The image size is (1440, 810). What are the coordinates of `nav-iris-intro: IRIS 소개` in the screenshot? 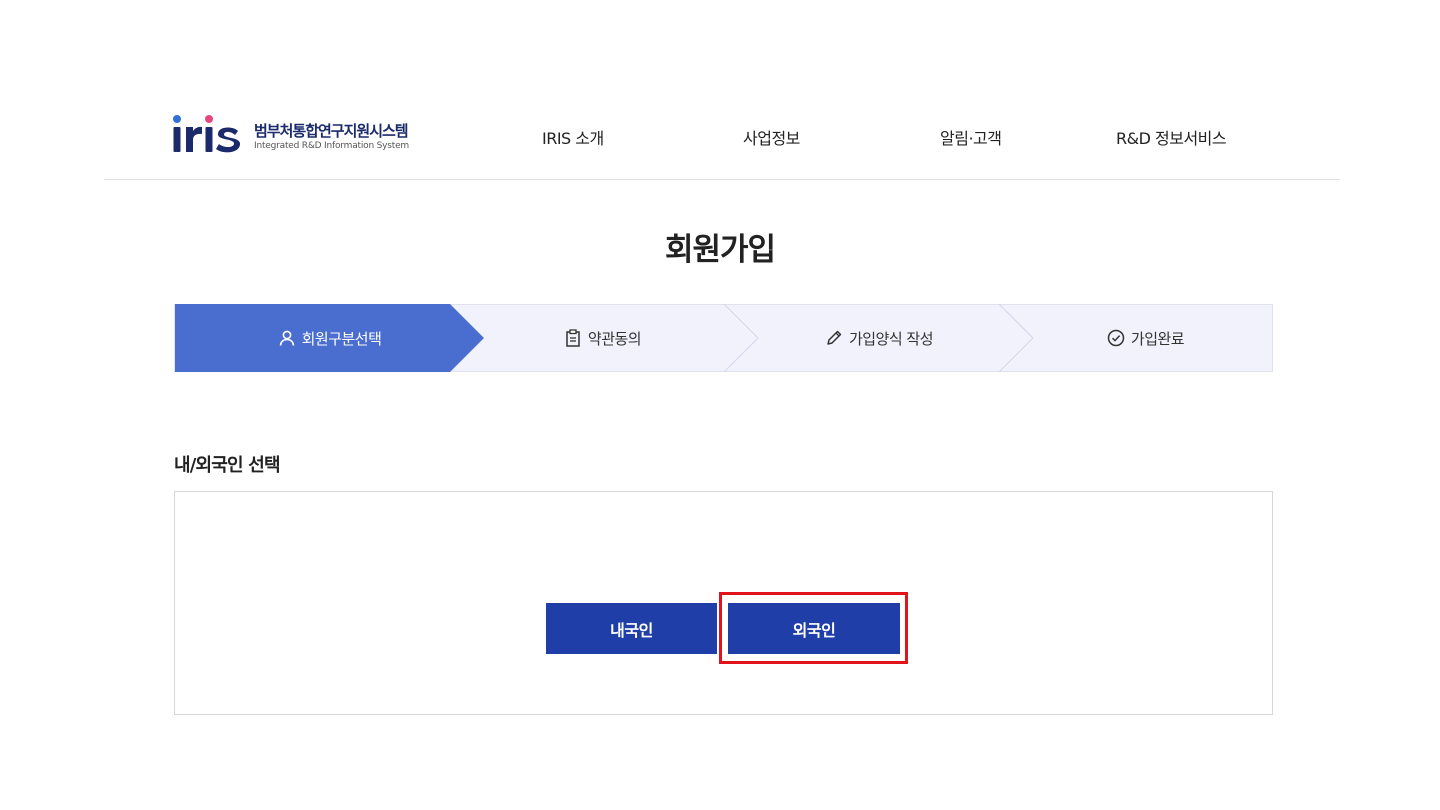 It's located at (573, 137).